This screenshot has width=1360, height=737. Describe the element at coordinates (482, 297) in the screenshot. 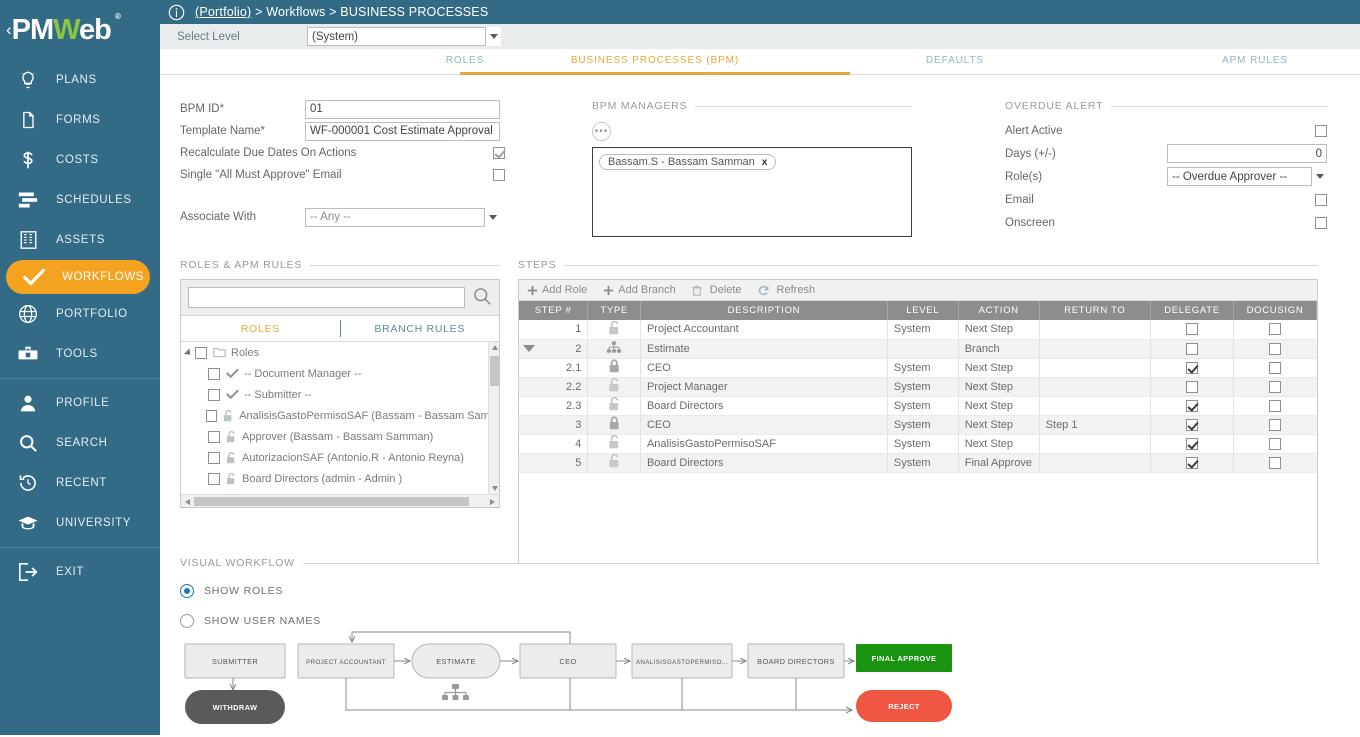

I see `search-icon` at that location.